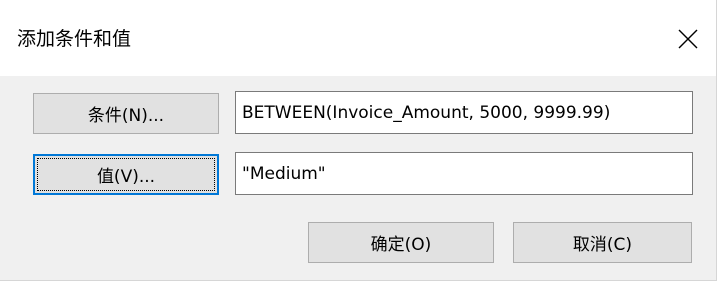  What do you see at coordinates (688, 39) in the screenshot?
I see `close-icon` at bounding box center [688, 39].